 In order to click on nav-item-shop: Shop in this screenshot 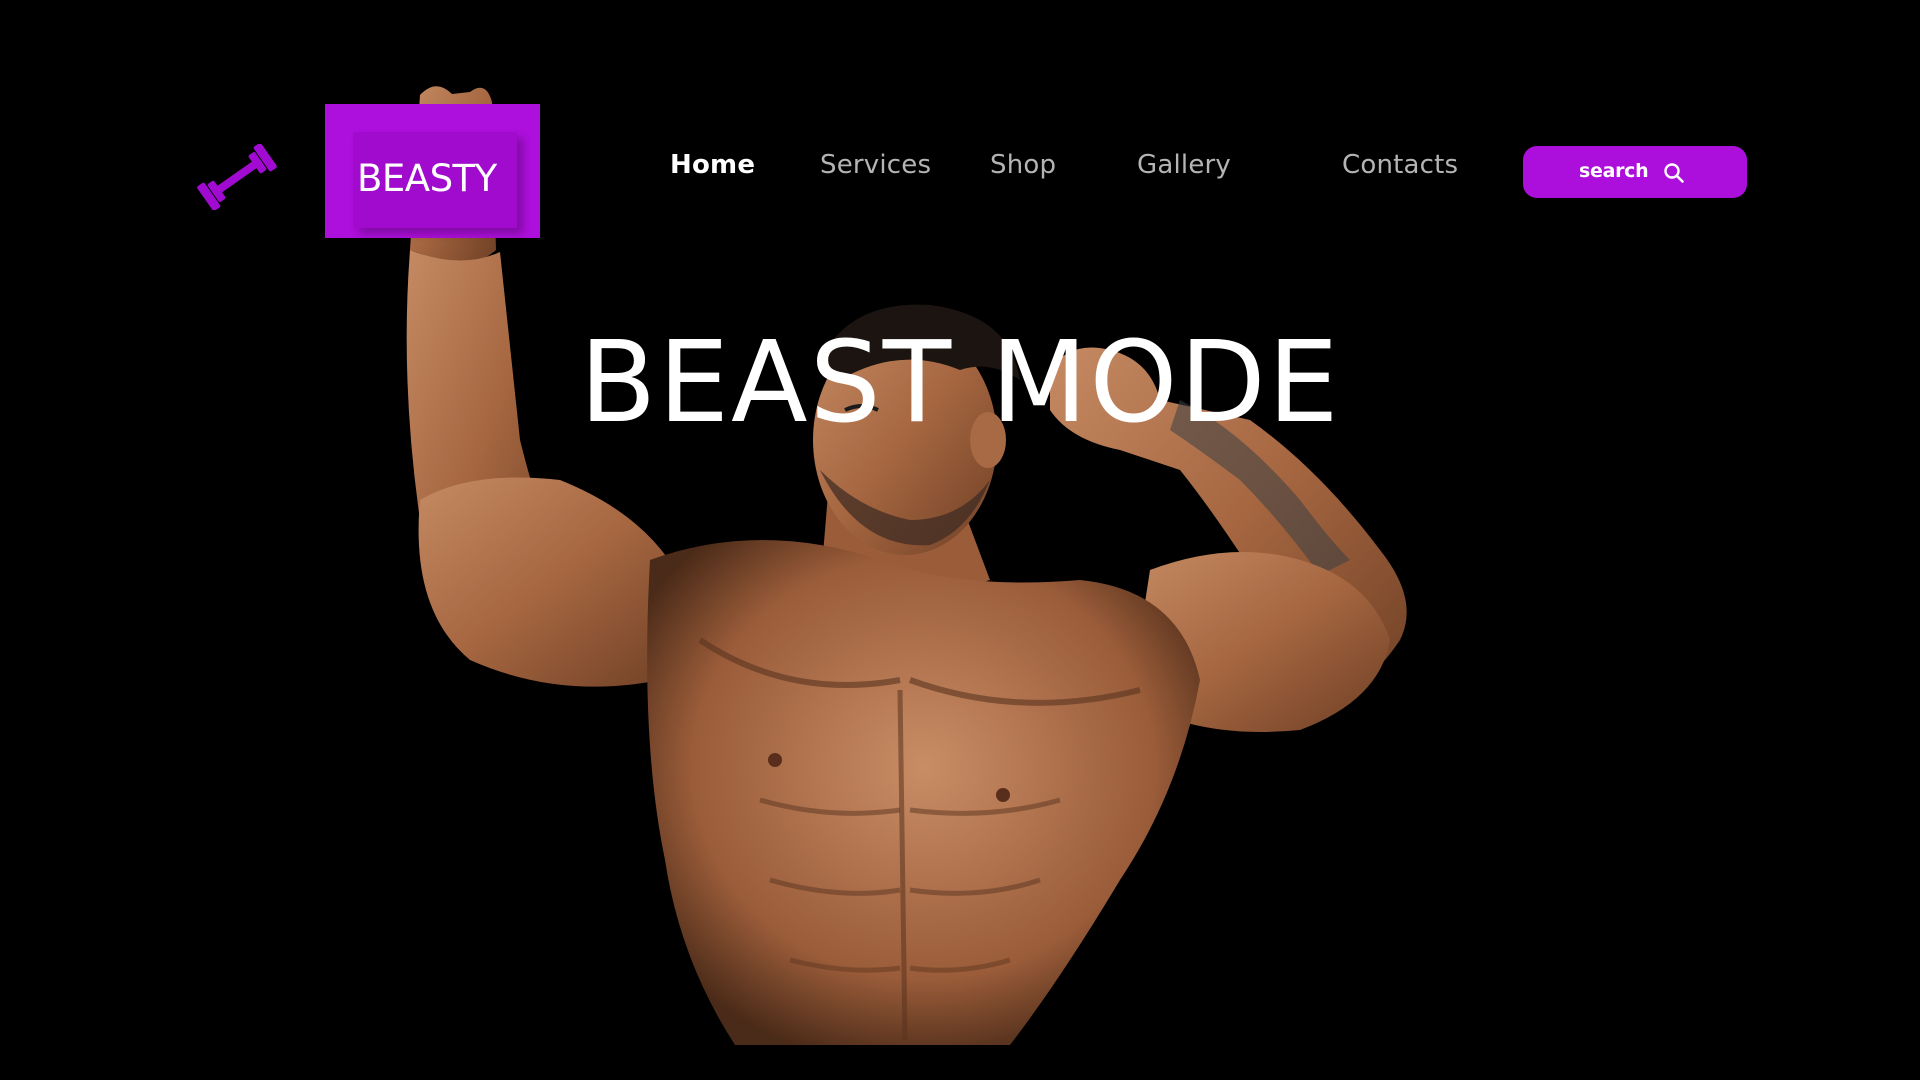, I will do `click(1023, 165)`.